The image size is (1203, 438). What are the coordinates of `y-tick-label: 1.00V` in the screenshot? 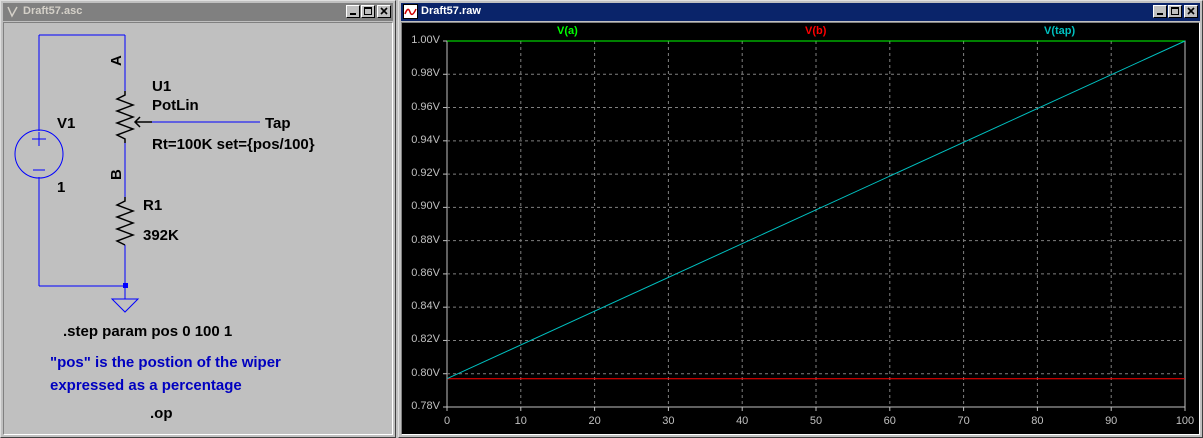 It's located at (425, 40).